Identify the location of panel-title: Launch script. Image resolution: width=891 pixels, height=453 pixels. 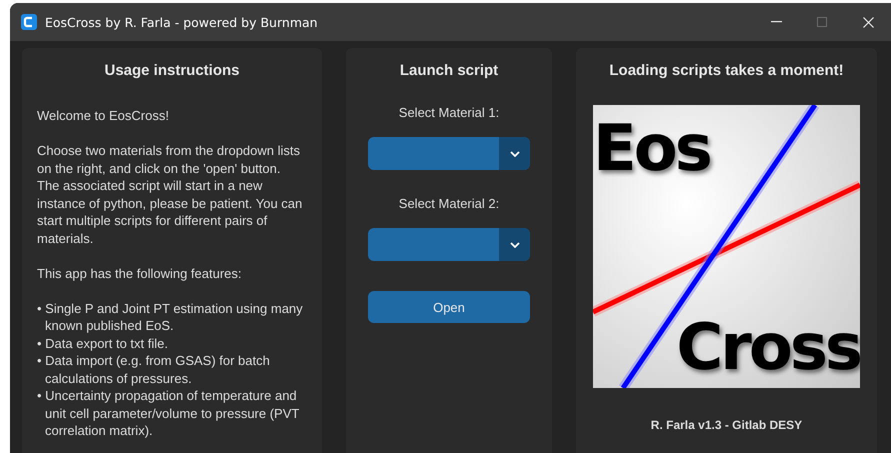
(449, 70).